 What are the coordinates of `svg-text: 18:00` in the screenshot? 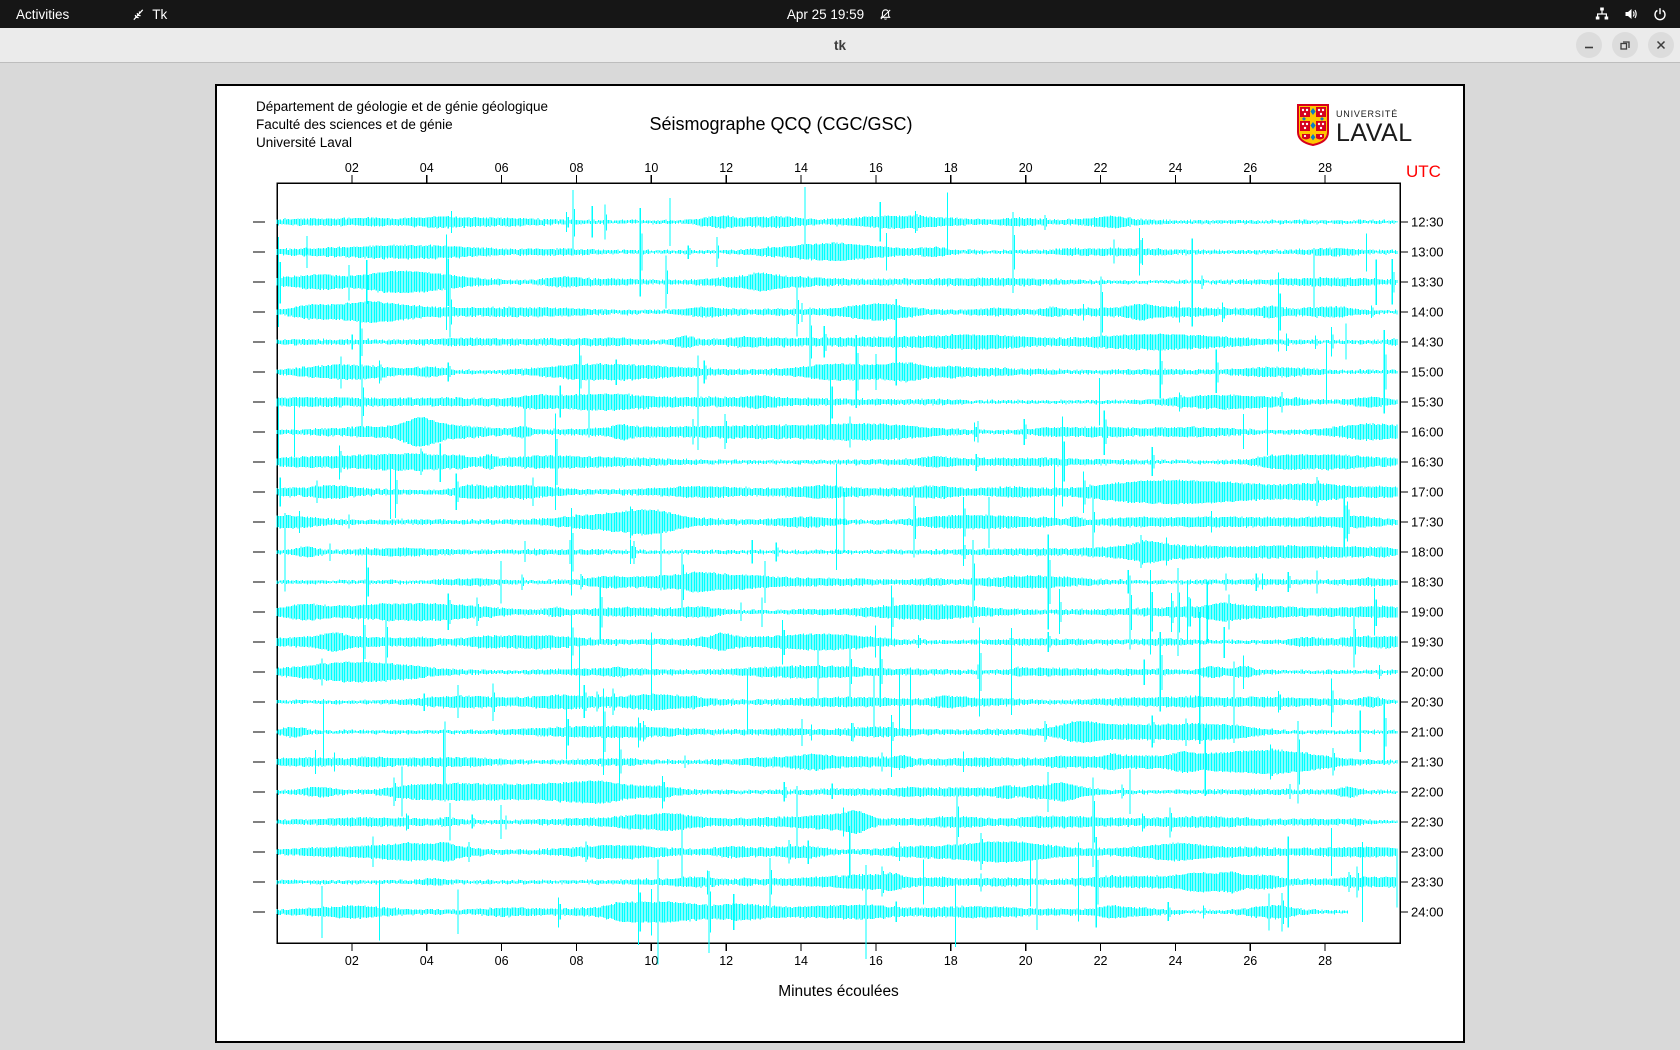 It's located at (1427, 552).